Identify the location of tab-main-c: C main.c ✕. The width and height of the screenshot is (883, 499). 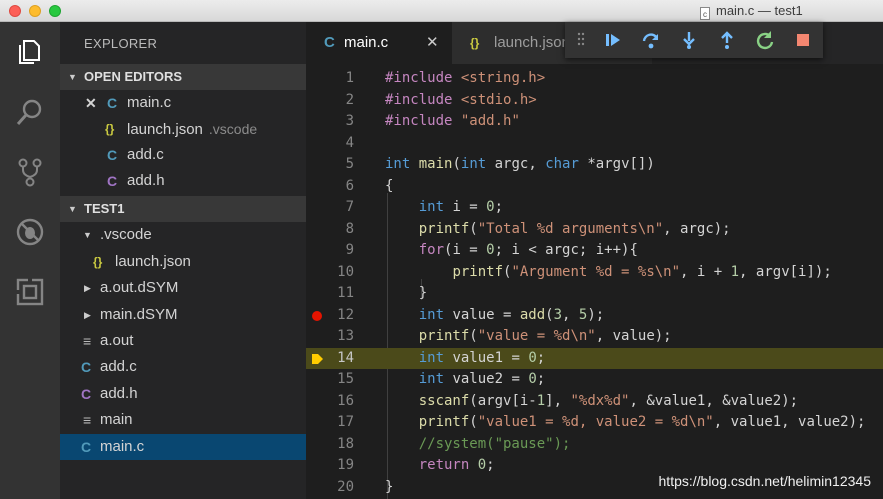
(379, 43).